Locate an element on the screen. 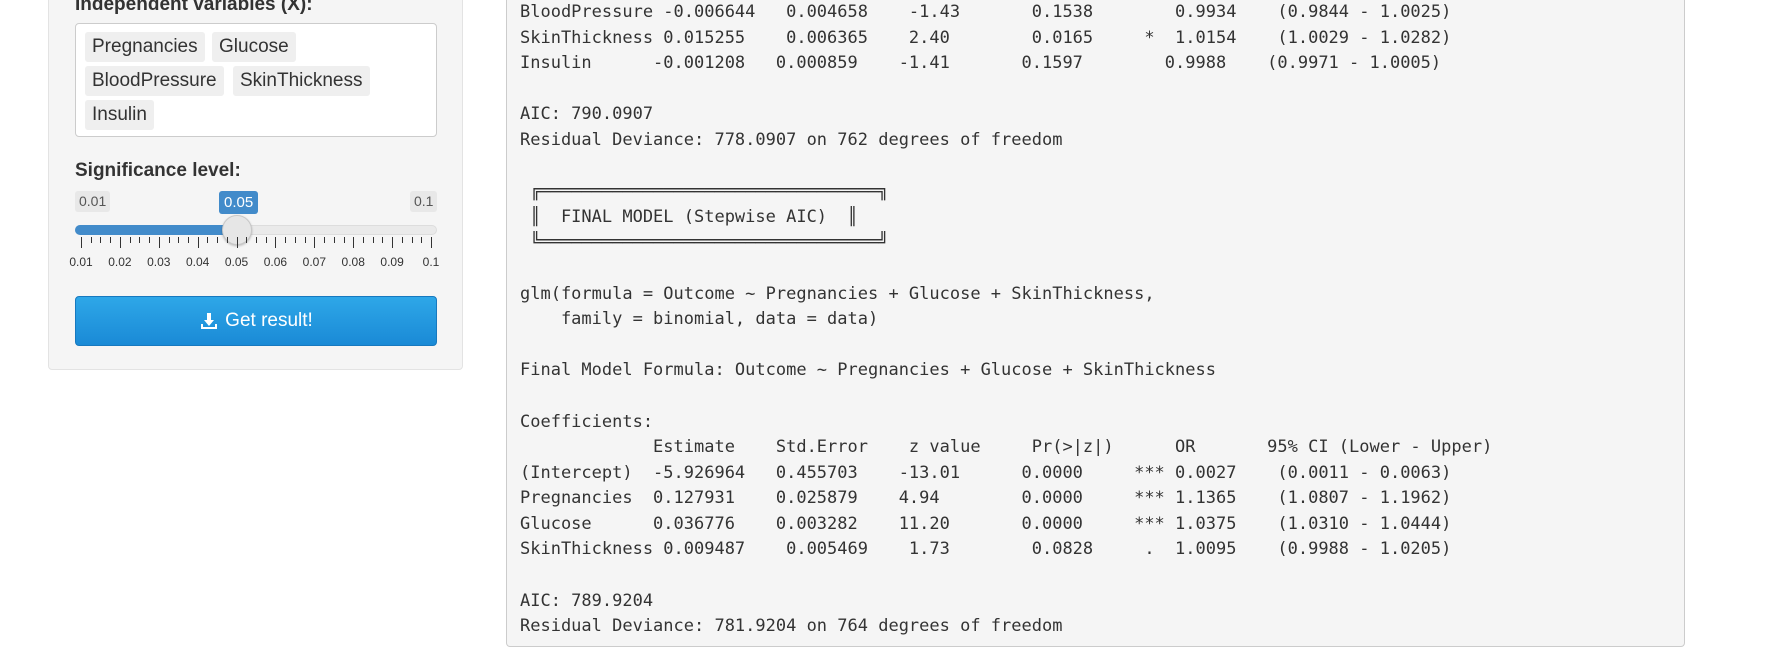 Image resolution: width=1783 pixels, height=647 pixels. var-chip: Glucose is located at coordinates (254, 47).